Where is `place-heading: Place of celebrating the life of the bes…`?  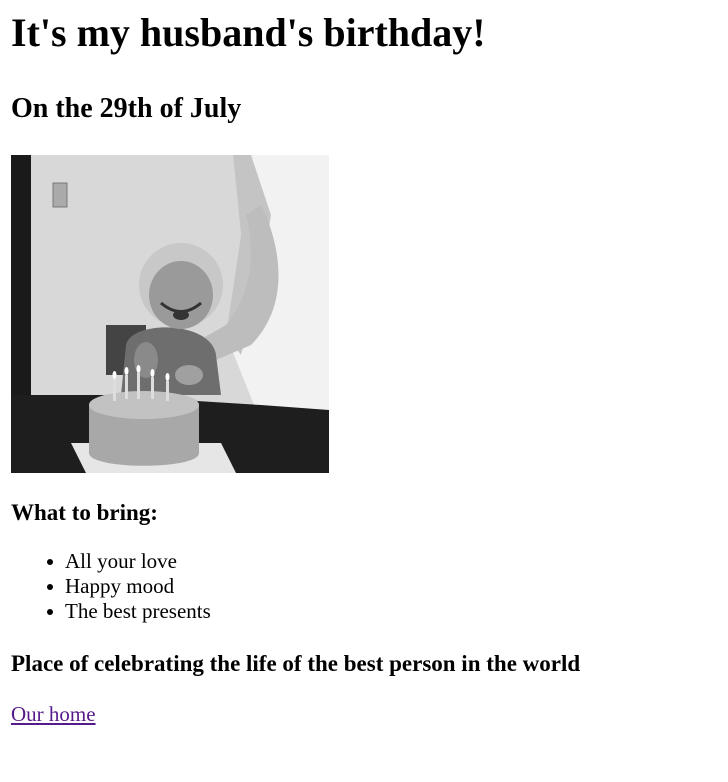 place-heading: Place of celebrating the life of the bes… is located at coordinates (296, 663).